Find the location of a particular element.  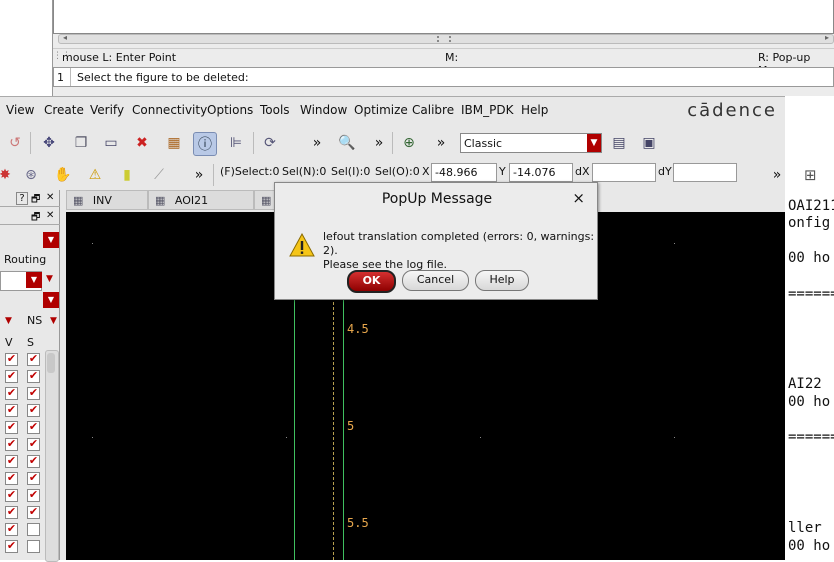

copy-icon: ❐ is located at coordinates (81, 143).